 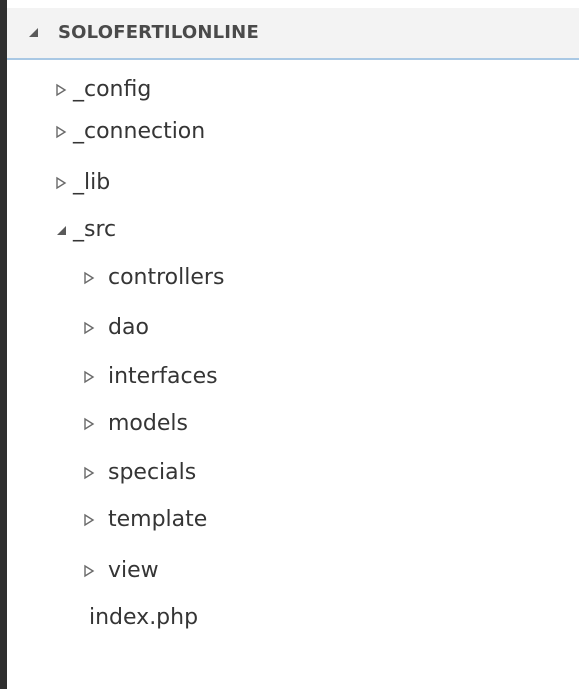 I want to click on explorer-section-header: SOLOFERTILONLINE, so click(x=293, y=33).